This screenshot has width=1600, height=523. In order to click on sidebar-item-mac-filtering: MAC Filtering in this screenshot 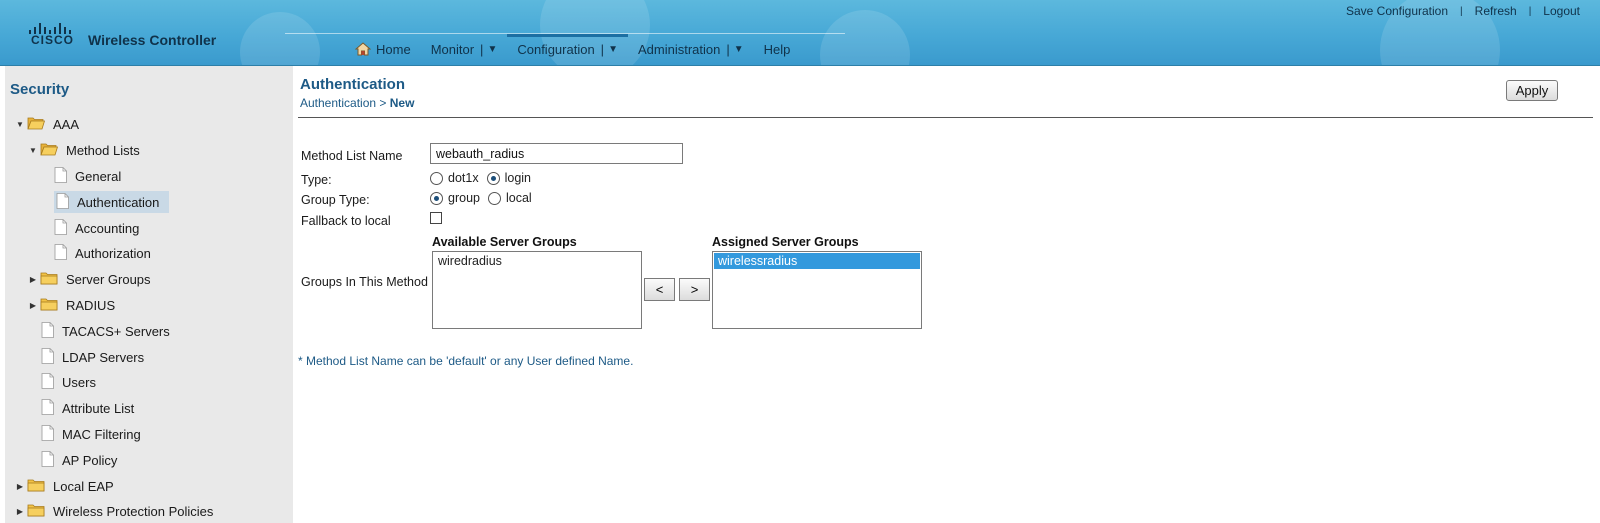, I will do `click(149, 435)`.